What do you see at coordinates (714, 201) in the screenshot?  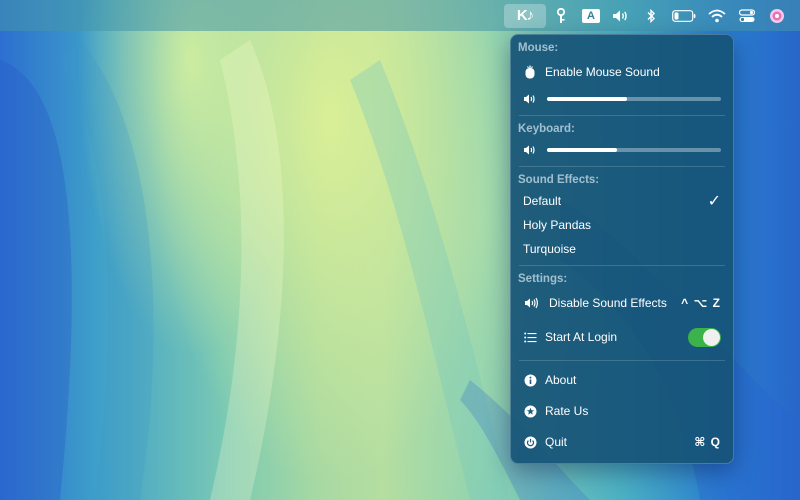 I see `checkmark-icon: ✓` at bounding box center [714, 201].